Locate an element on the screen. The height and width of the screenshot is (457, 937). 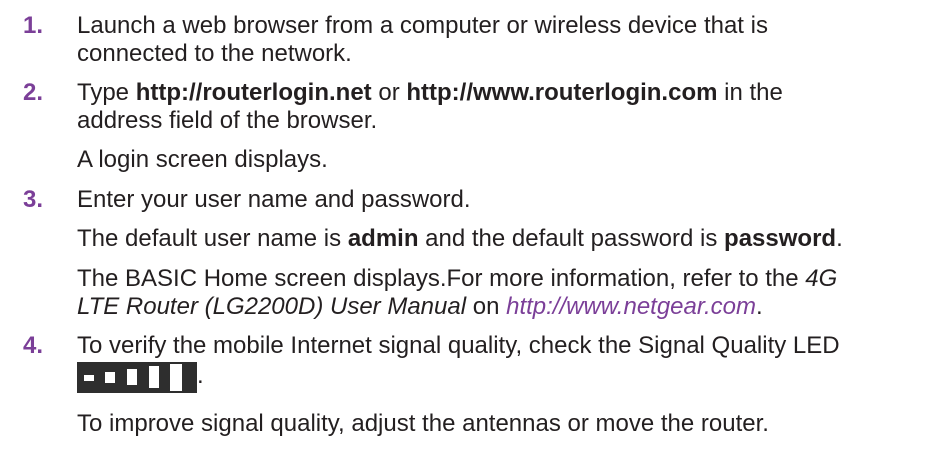
step-1-line-2: connected to the network. is located at coordinates (214, 53).